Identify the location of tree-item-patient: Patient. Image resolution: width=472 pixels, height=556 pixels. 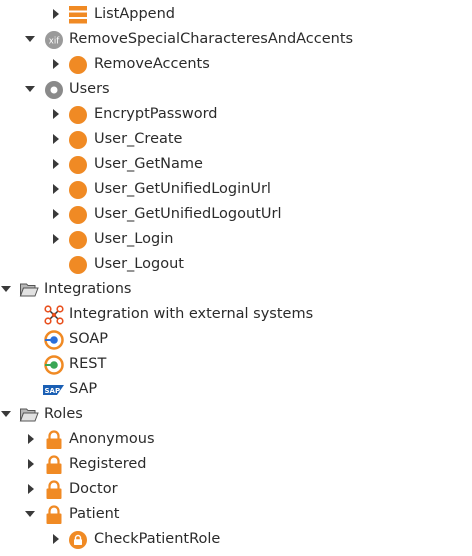
(236, 514).